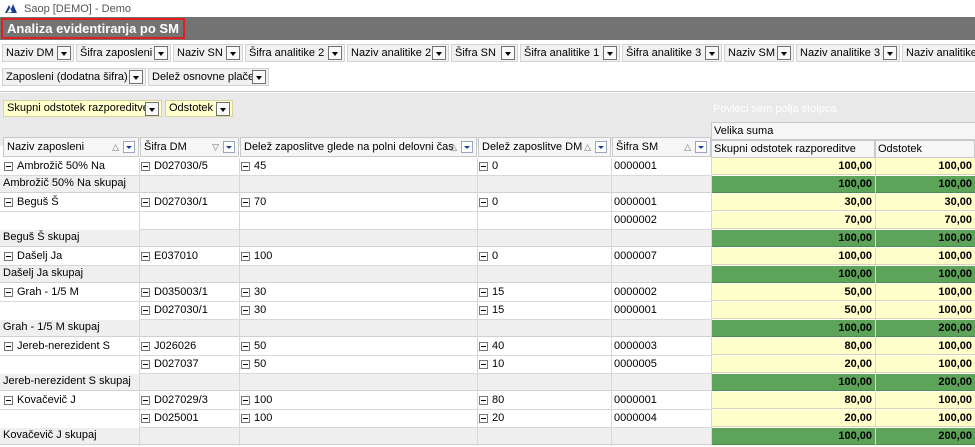 The height and width of the screenshot is (447, 975). Describe the element at coordinates (48, 292) in the screenshot. I see `cell-name: Grah - 1/5 M` at that location.